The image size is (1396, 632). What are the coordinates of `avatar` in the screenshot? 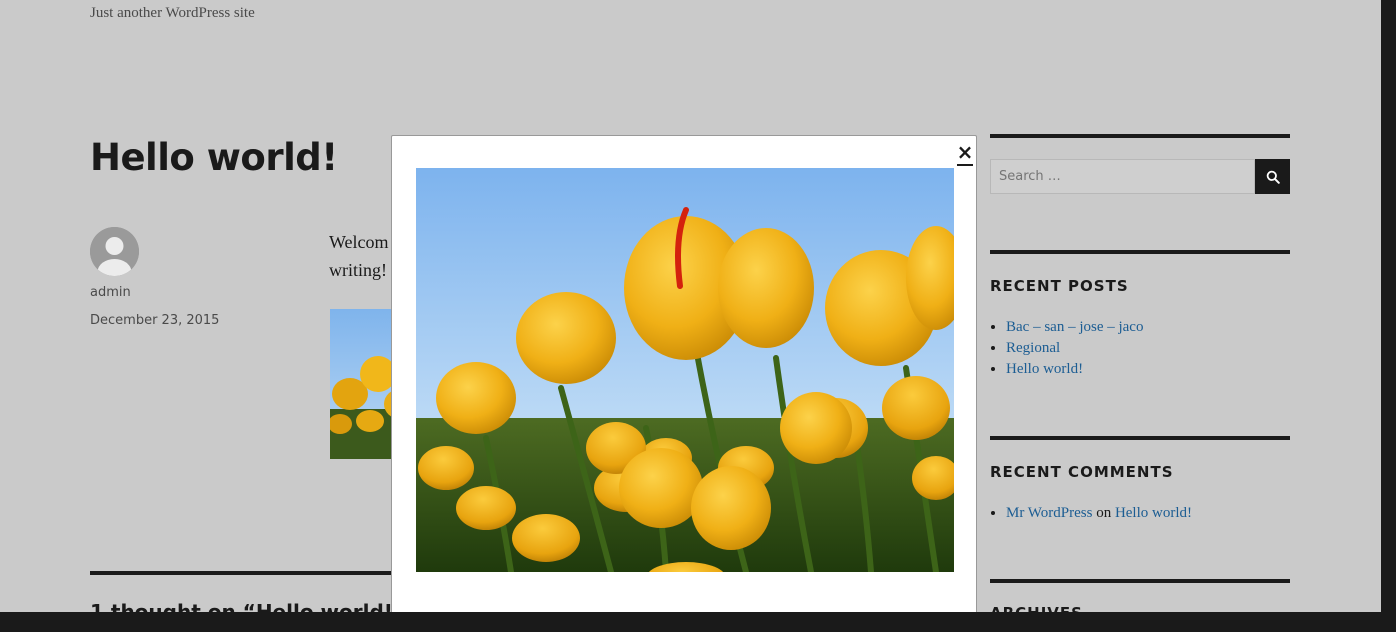 It's located at (114, 251).